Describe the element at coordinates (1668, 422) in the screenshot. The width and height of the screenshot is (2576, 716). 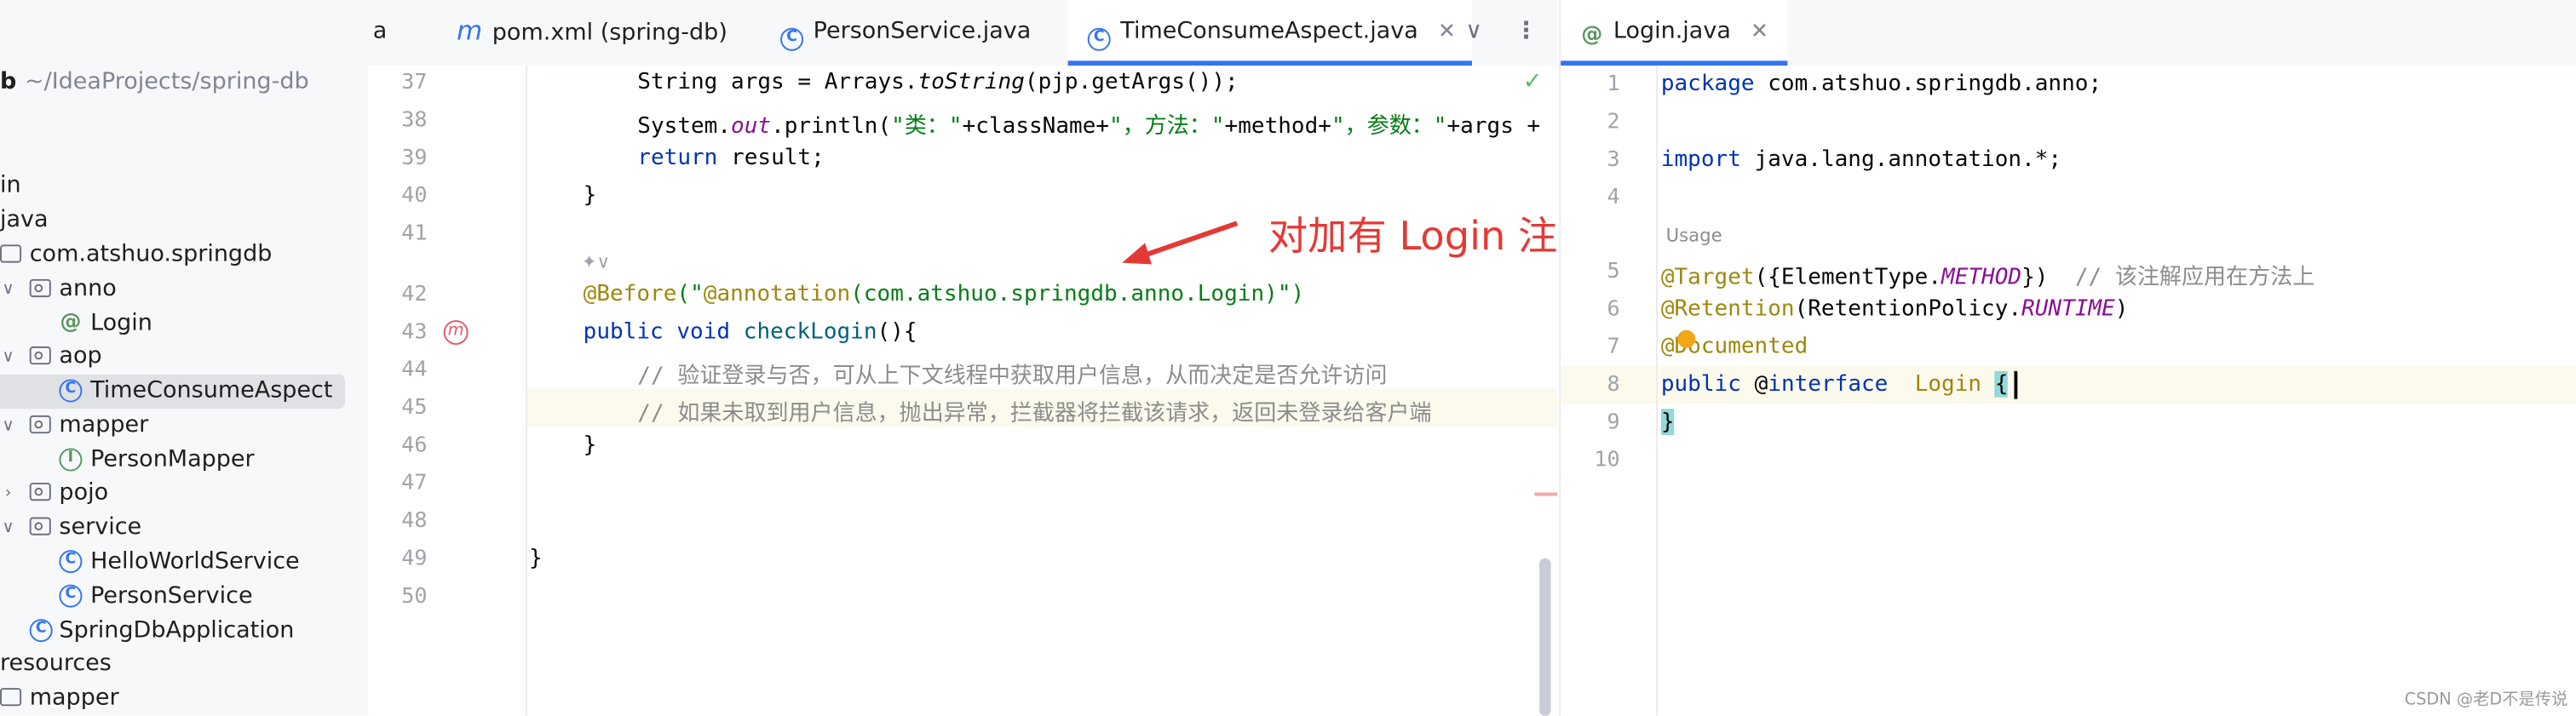
I see `code-line-9: }` at that location.